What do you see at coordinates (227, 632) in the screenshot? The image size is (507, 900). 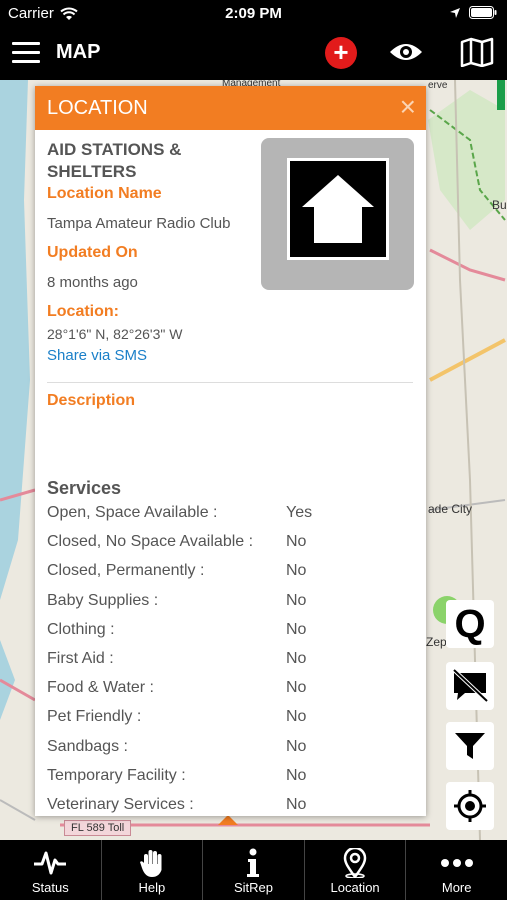 I see `service-row: Clothing : No` at bounding box center [227, 632].